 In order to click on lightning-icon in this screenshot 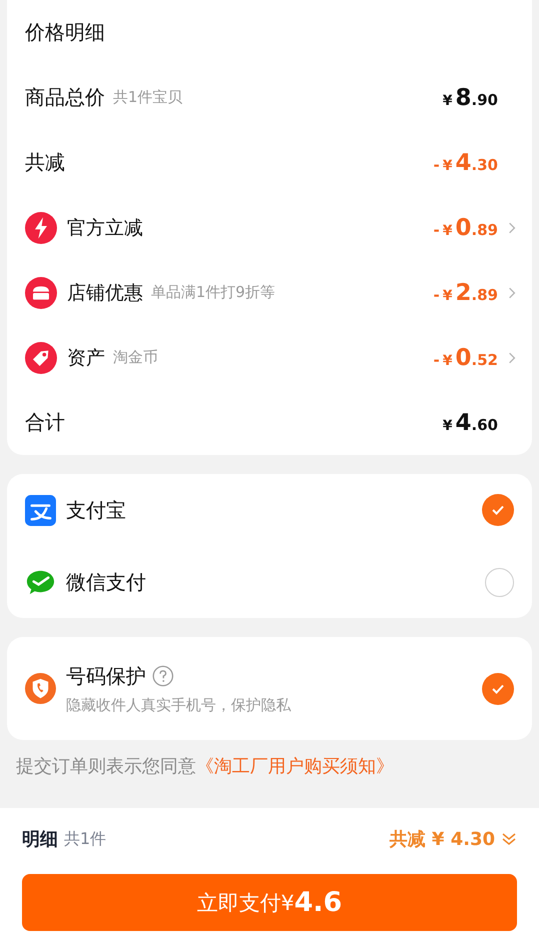, I will do `click(41, 228)`.